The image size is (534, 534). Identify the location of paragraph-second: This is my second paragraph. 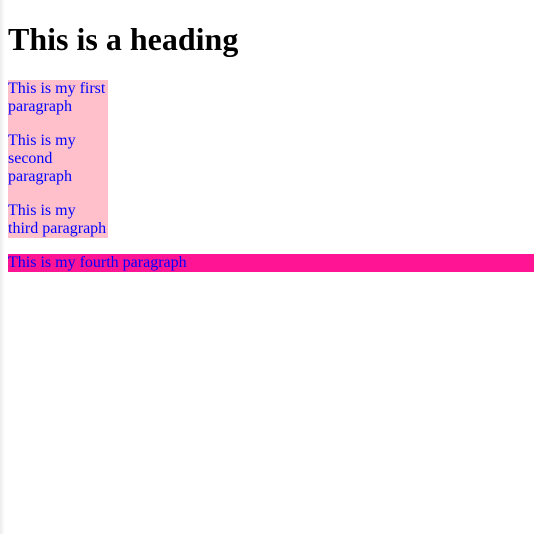
(42, 158).